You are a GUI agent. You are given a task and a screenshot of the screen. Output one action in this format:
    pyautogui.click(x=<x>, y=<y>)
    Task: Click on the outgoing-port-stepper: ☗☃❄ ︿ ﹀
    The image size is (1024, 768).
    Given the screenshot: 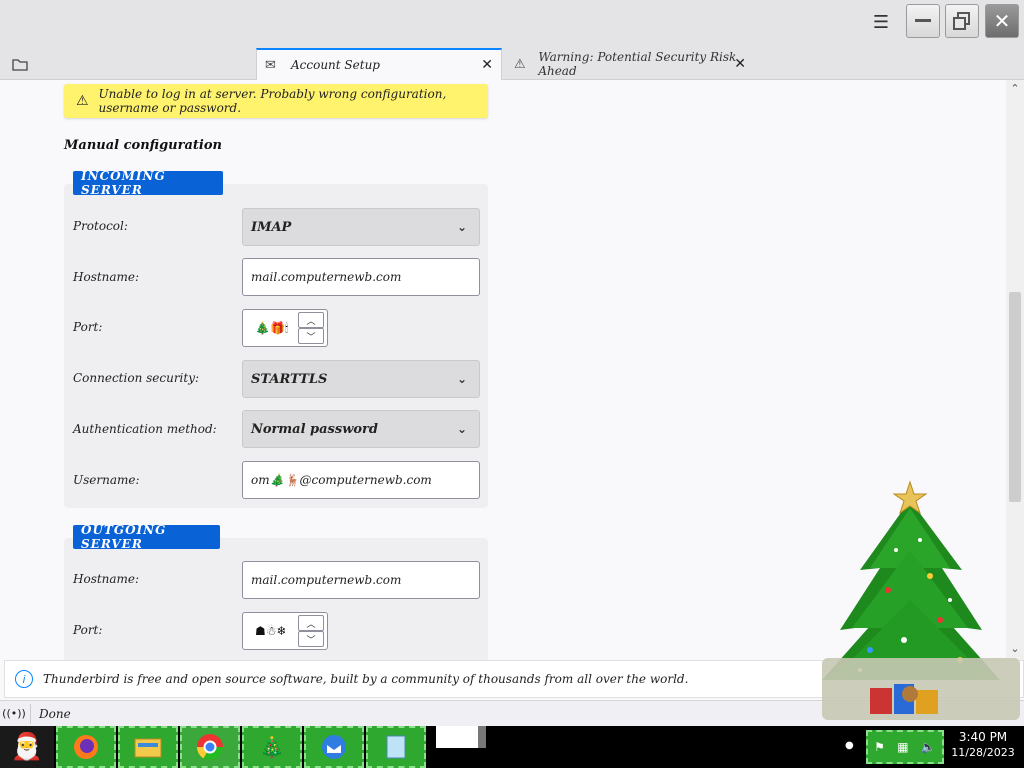 What is the action you would take?
    pyautogui.click(x=285, y=631)
    